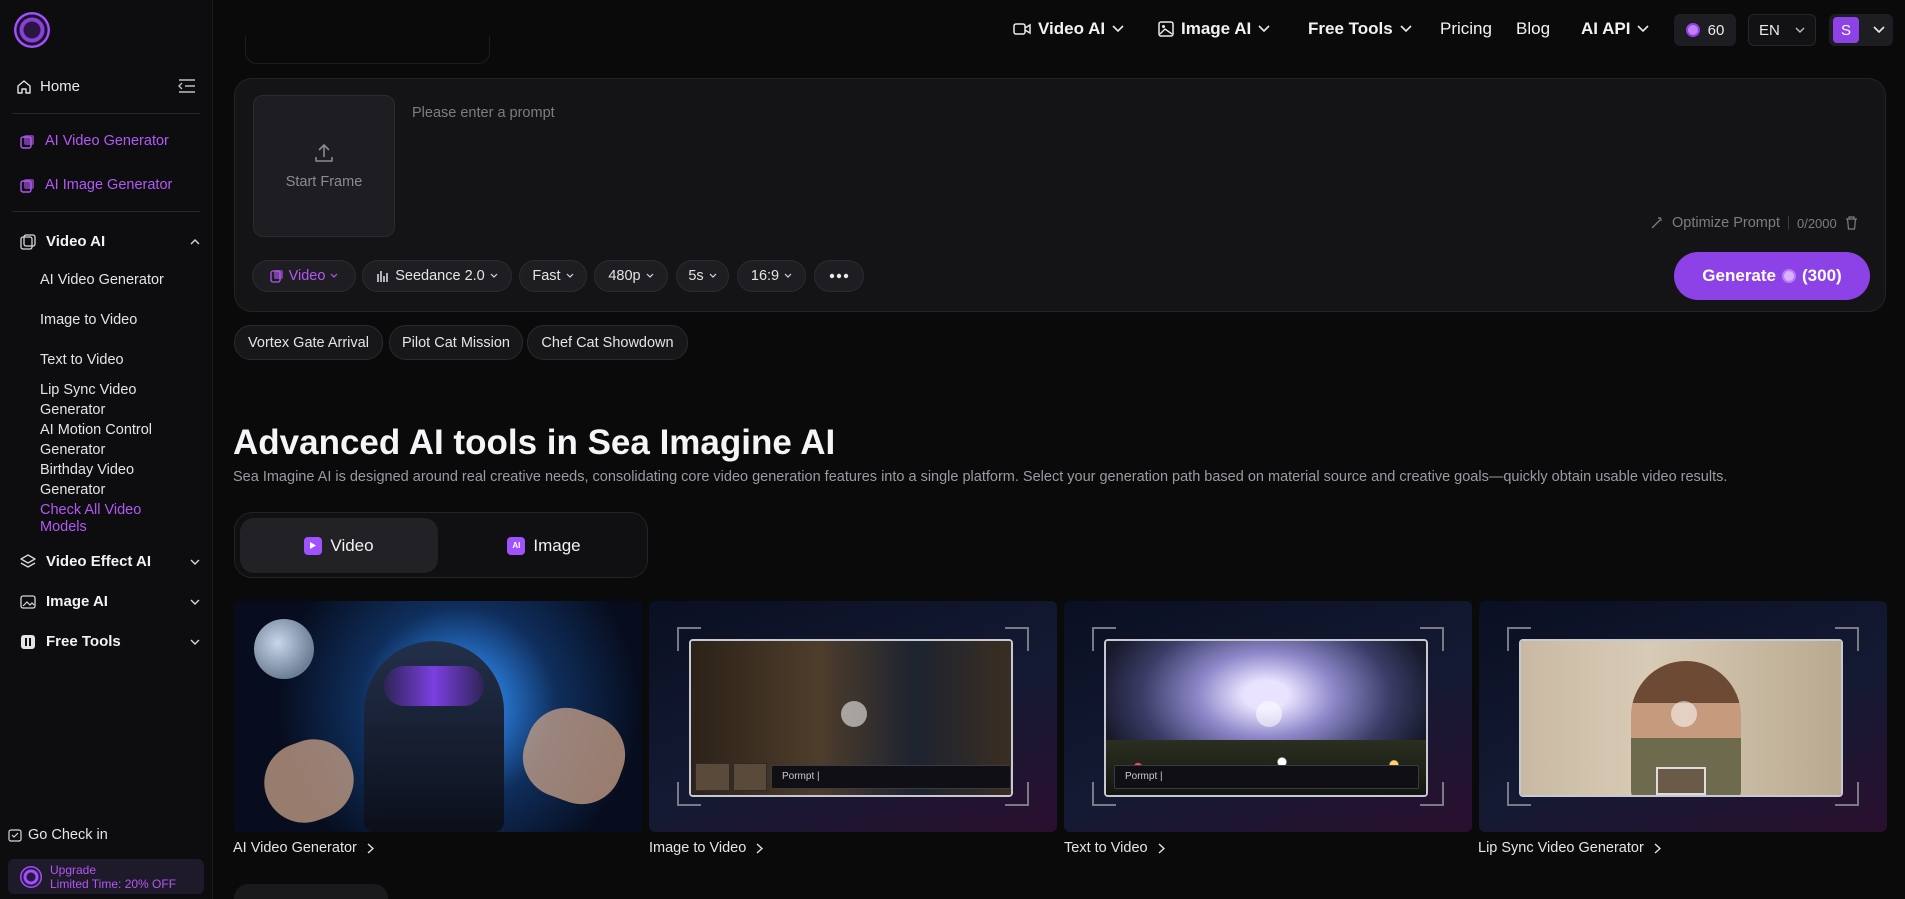  Describe the element at coordinates (1846, 30) in the screenshot. I see `avatar: S` at that location.